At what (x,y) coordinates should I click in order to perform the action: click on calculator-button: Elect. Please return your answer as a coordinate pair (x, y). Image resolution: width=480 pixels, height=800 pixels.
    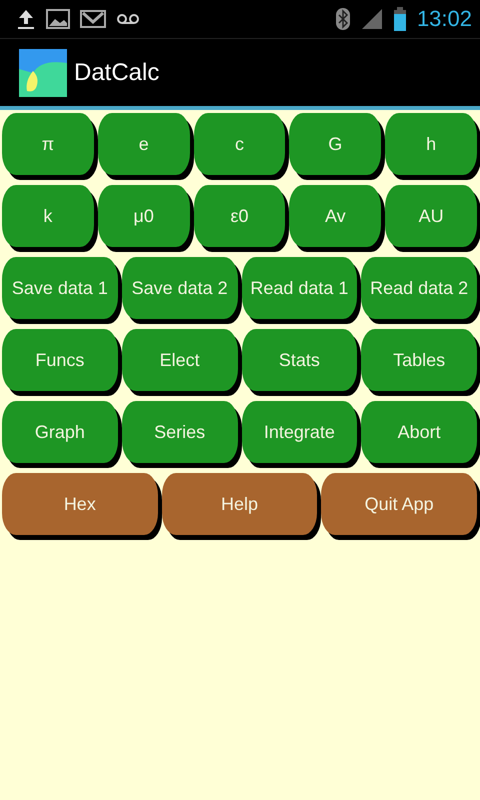
    Looking at the image, I should click on (180, 360).